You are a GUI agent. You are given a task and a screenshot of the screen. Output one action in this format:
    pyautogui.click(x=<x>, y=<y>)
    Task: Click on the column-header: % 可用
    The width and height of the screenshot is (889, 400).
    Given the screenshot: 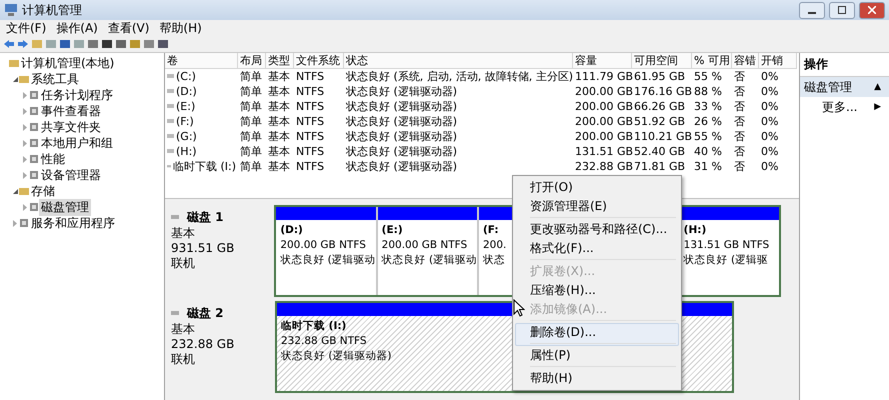 What is the action you would take?
    pyautogui.click(x=712, y=61)
    